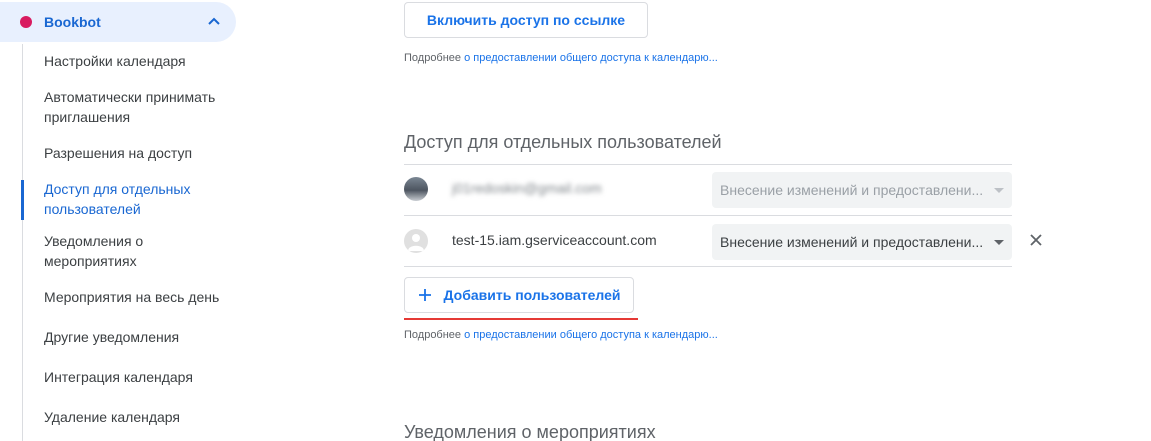 This screenshot has height=441, width=1151. I want to click on calendar-color-dot, so click(26, 22).